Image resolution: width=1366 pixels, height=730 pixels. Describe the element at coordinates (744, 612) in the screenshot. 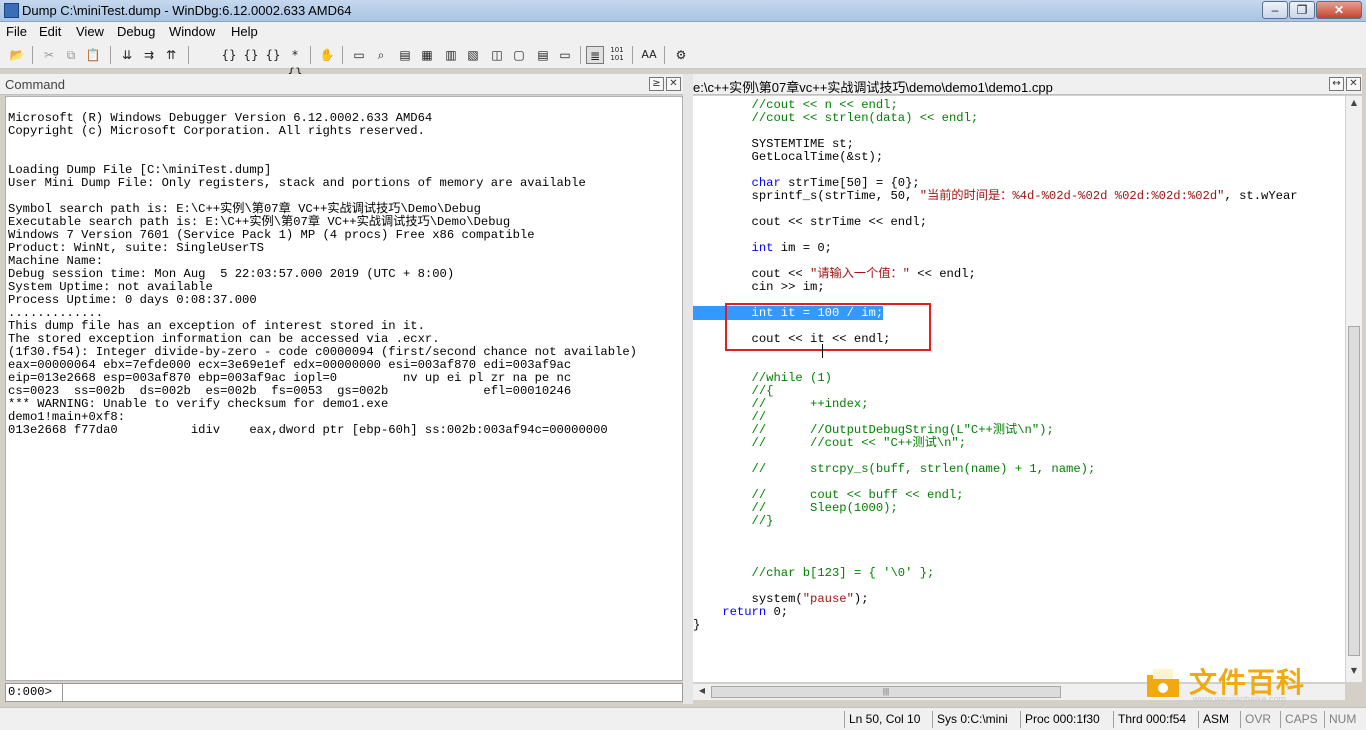

I see `code-token: return` at that location.